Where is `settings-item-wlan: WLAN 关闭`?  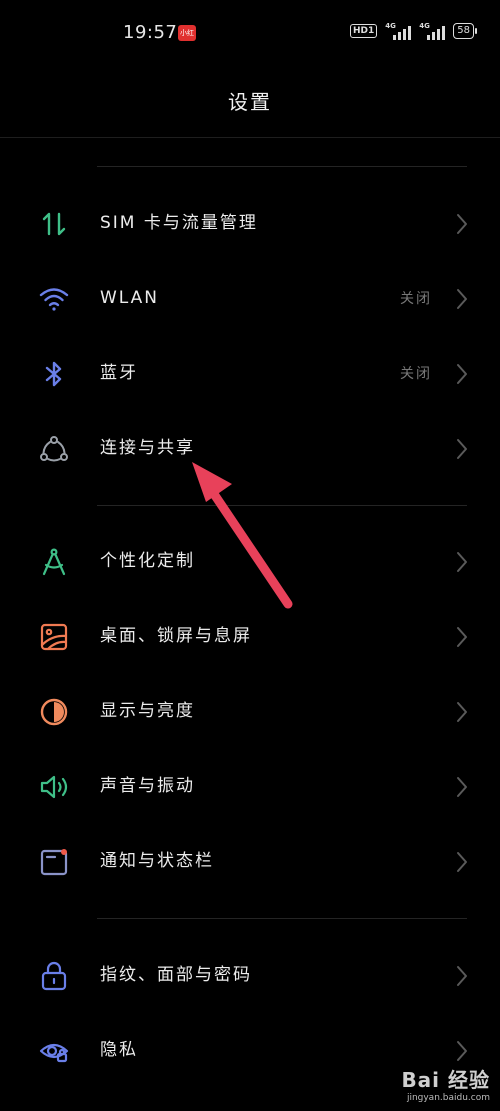 settings-item-wlan: WLAN 关闭 is located at coordinates (250, 298).